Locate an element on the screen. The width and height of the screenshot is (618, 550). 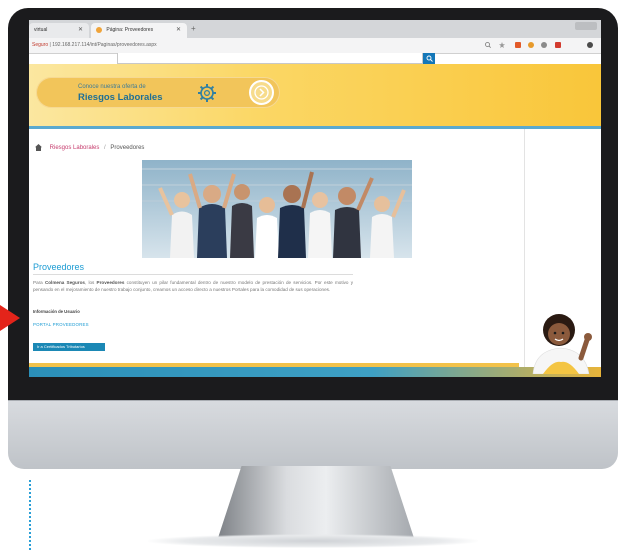
breadcrumb-current: Proveedores is located at coordinates (127, 148).